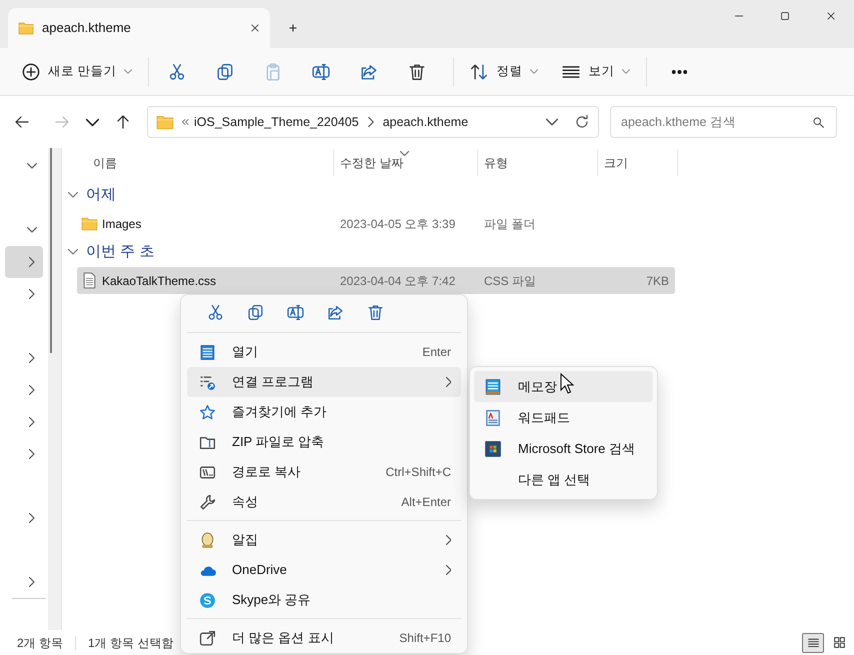  What do you see at coordinates (425, 638) in the screenshot?
I see `shortcut-label: Shift+F10` at bounding box center [425, 638].